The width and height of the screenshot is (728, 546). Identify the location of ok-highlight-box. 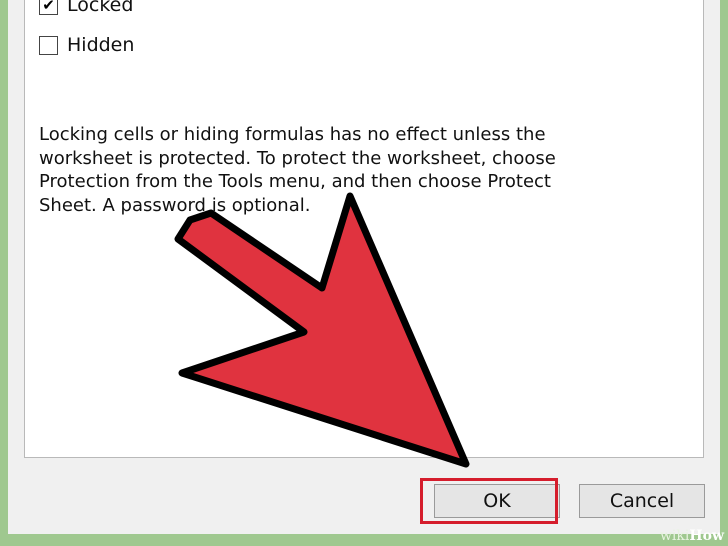
(489, 501).